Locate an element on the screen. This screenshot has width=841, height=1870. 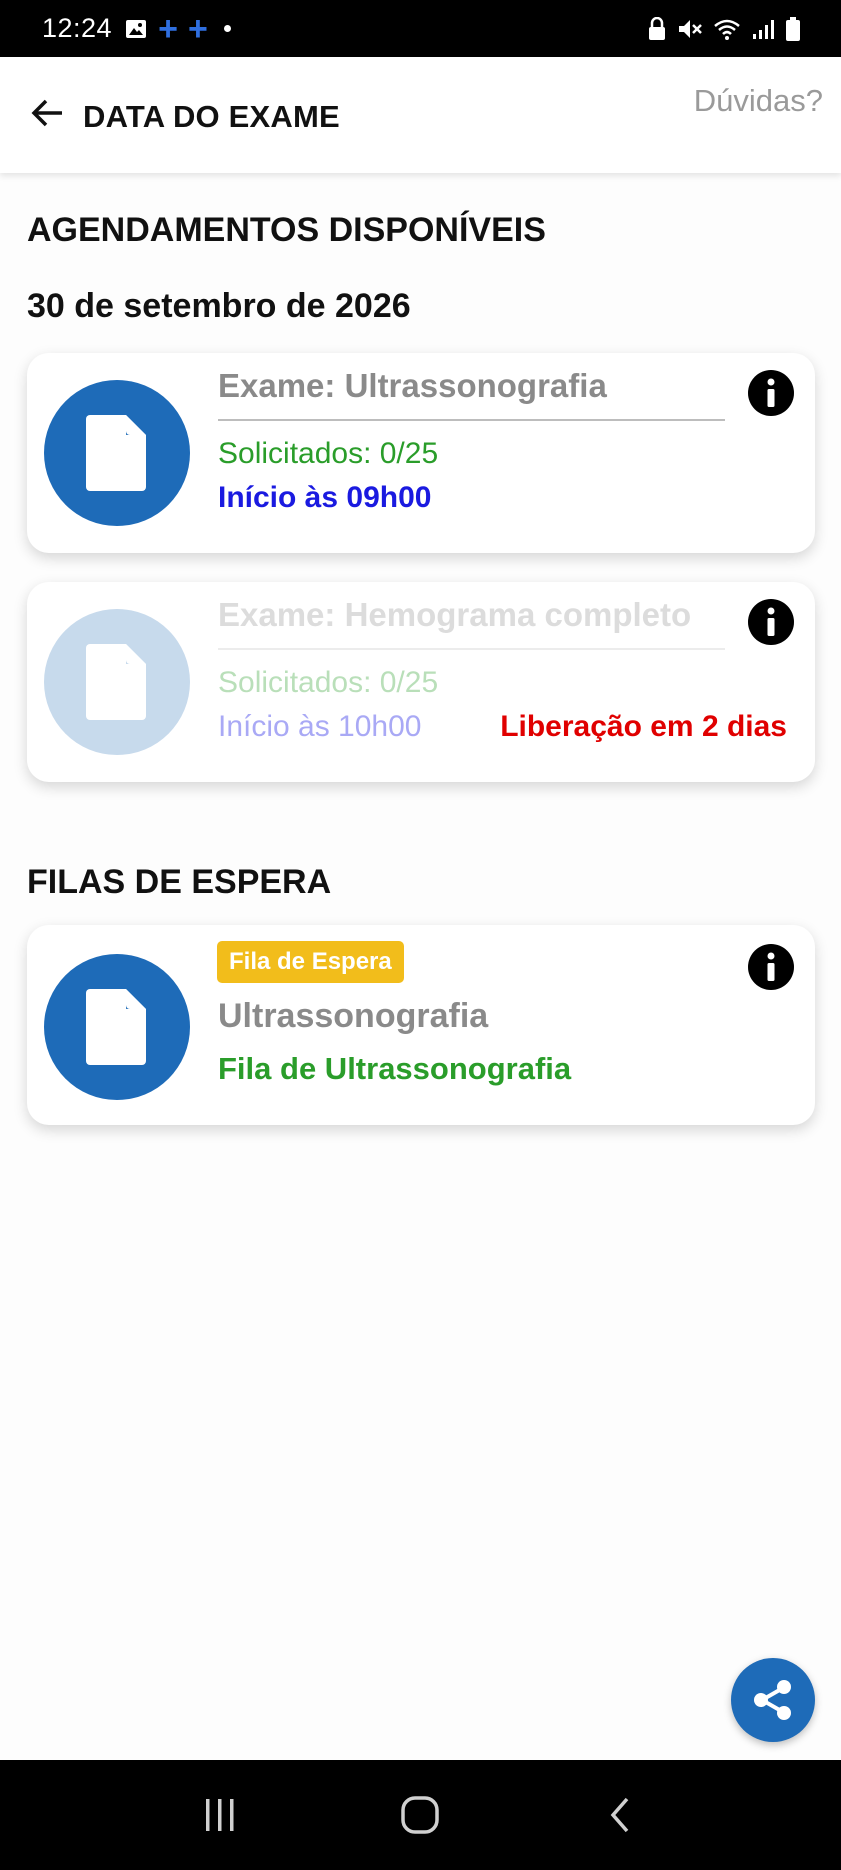
help-link: Dúvidas? is located at coordinates (758, 101).